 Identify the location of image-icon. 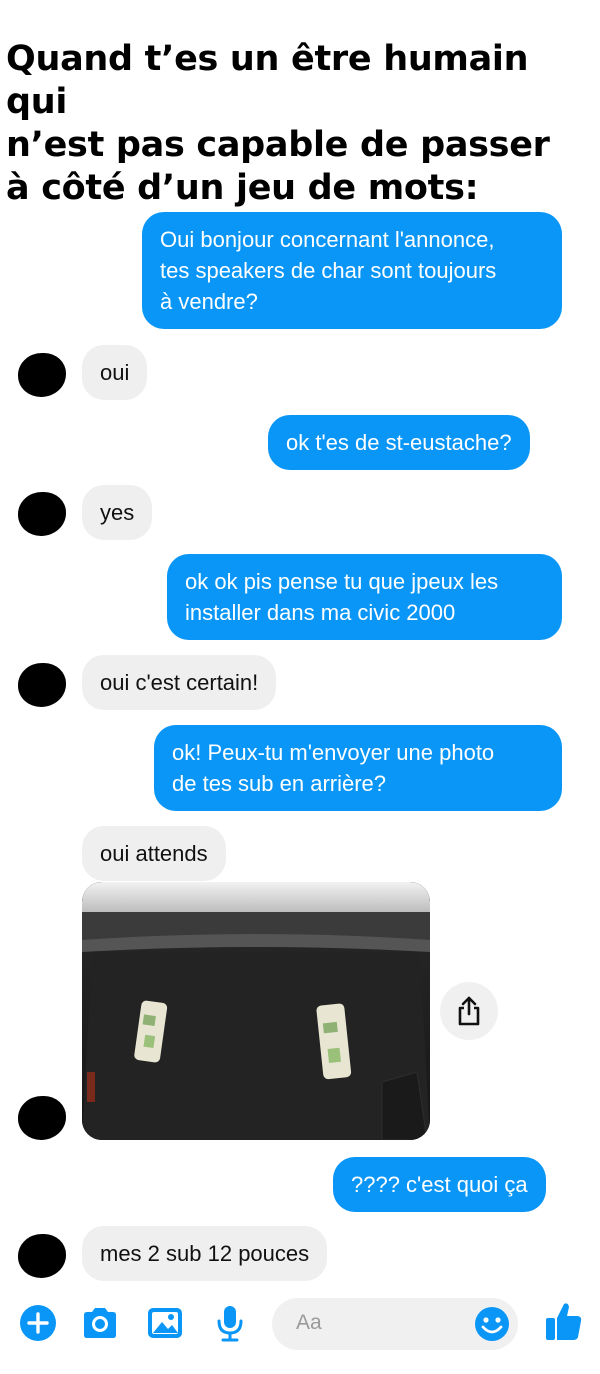
(165, 1323).